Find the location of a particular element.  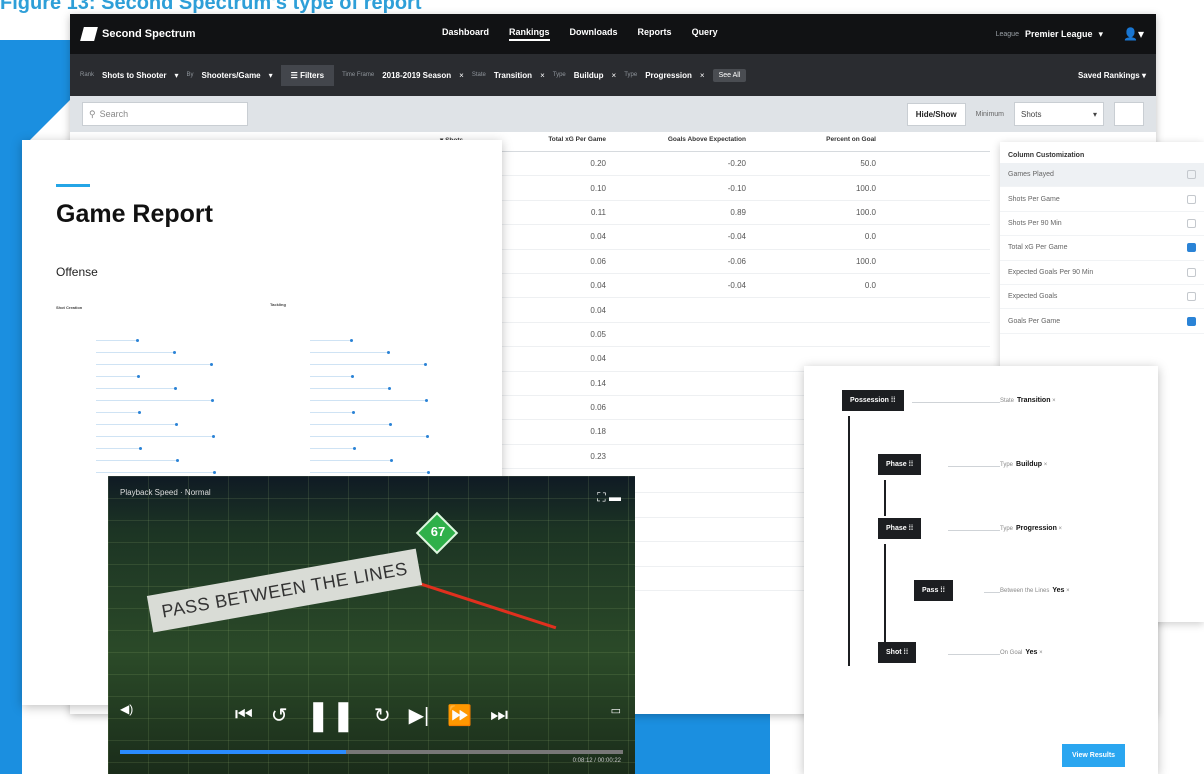

nav-query: Query is located at coordinates (705, 34).